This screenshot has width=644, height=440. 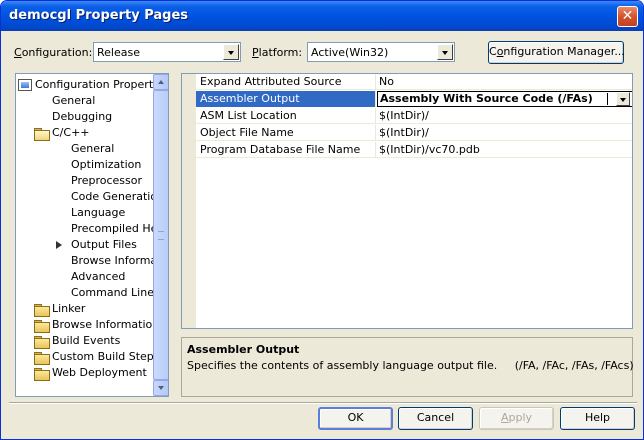 I want to click on property-row: Object File Name $(IntDir)/, so click(x=414, y=133).